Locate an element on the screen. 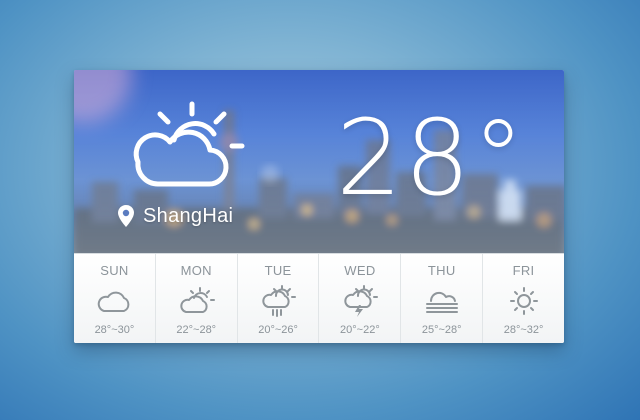  day-name: WED is located at coordinates (360, 270).